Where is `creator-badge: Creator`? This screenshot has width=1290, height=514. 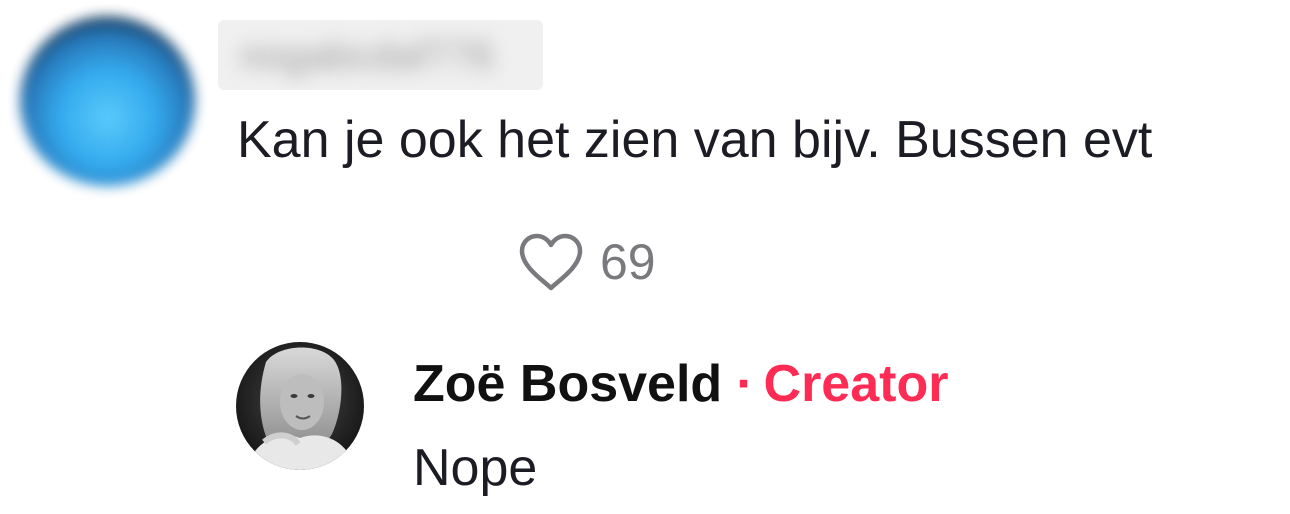
creator-badge: Creator is located at coordinates (856, 384).